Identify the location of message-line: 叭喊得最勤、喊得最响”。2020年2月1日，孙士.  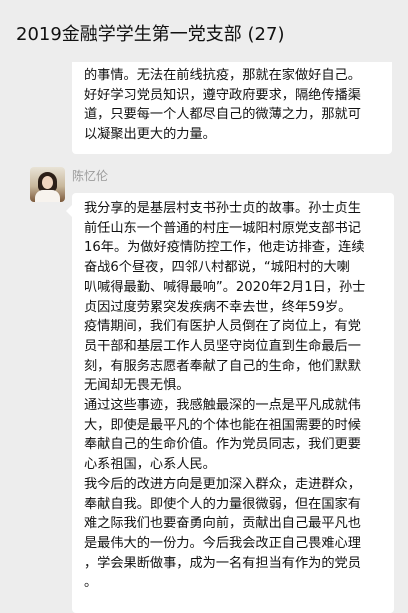
(225, 287).